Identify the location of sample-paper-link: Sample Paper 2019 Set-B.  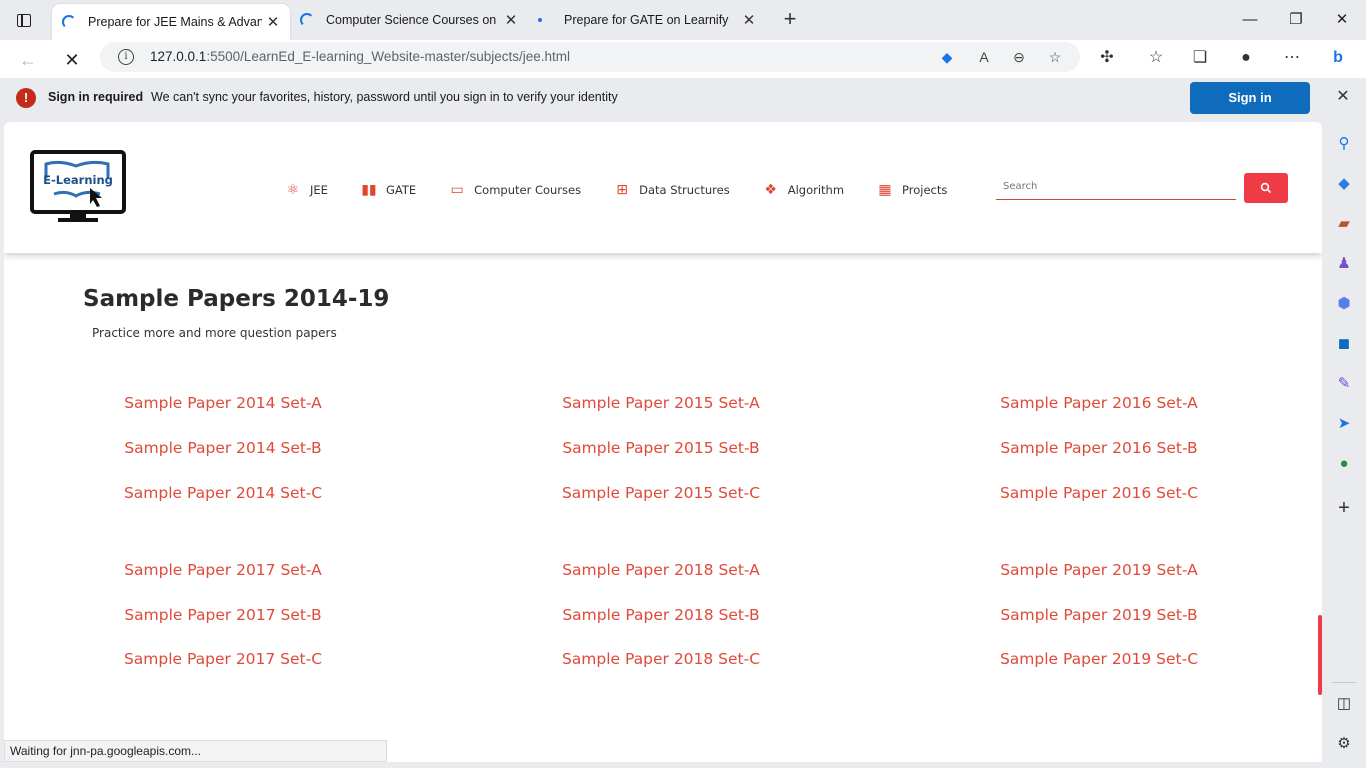
(1098, 615).